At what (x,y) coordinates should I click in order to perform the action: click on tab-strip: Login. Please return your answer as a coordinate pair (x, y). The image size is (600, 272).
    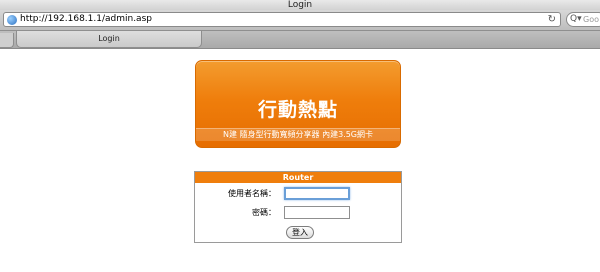
    Looking at the image, I should click on (300, 40).